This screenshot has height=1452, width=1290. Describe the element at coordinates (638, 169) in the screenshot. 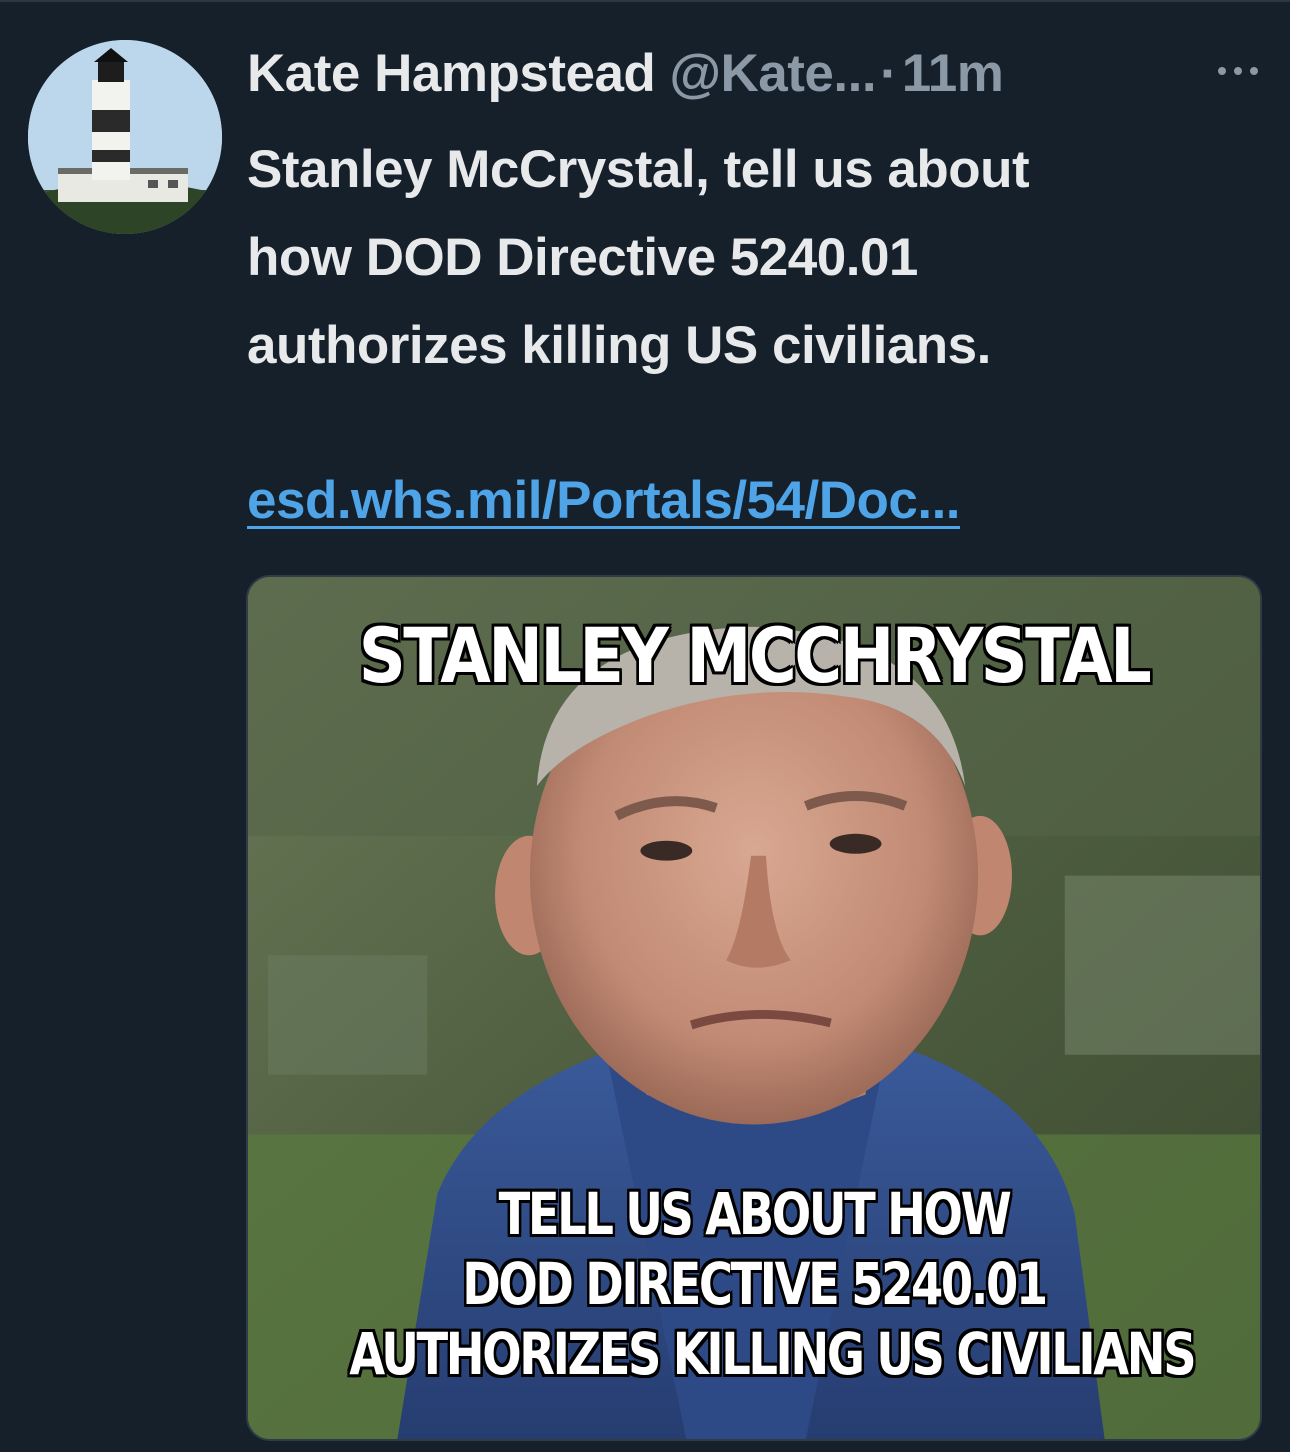

I see `tweet-text-line: Stanley McCrystal, tell us about` at that location.